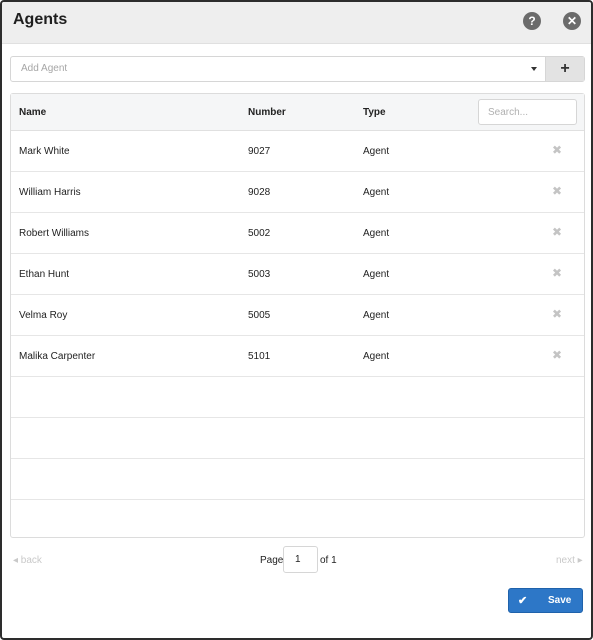 This screenshot has height=640, width=593. I want to click on table-row: Velma Roy 5005 Agent ✖, so click(297, 315).